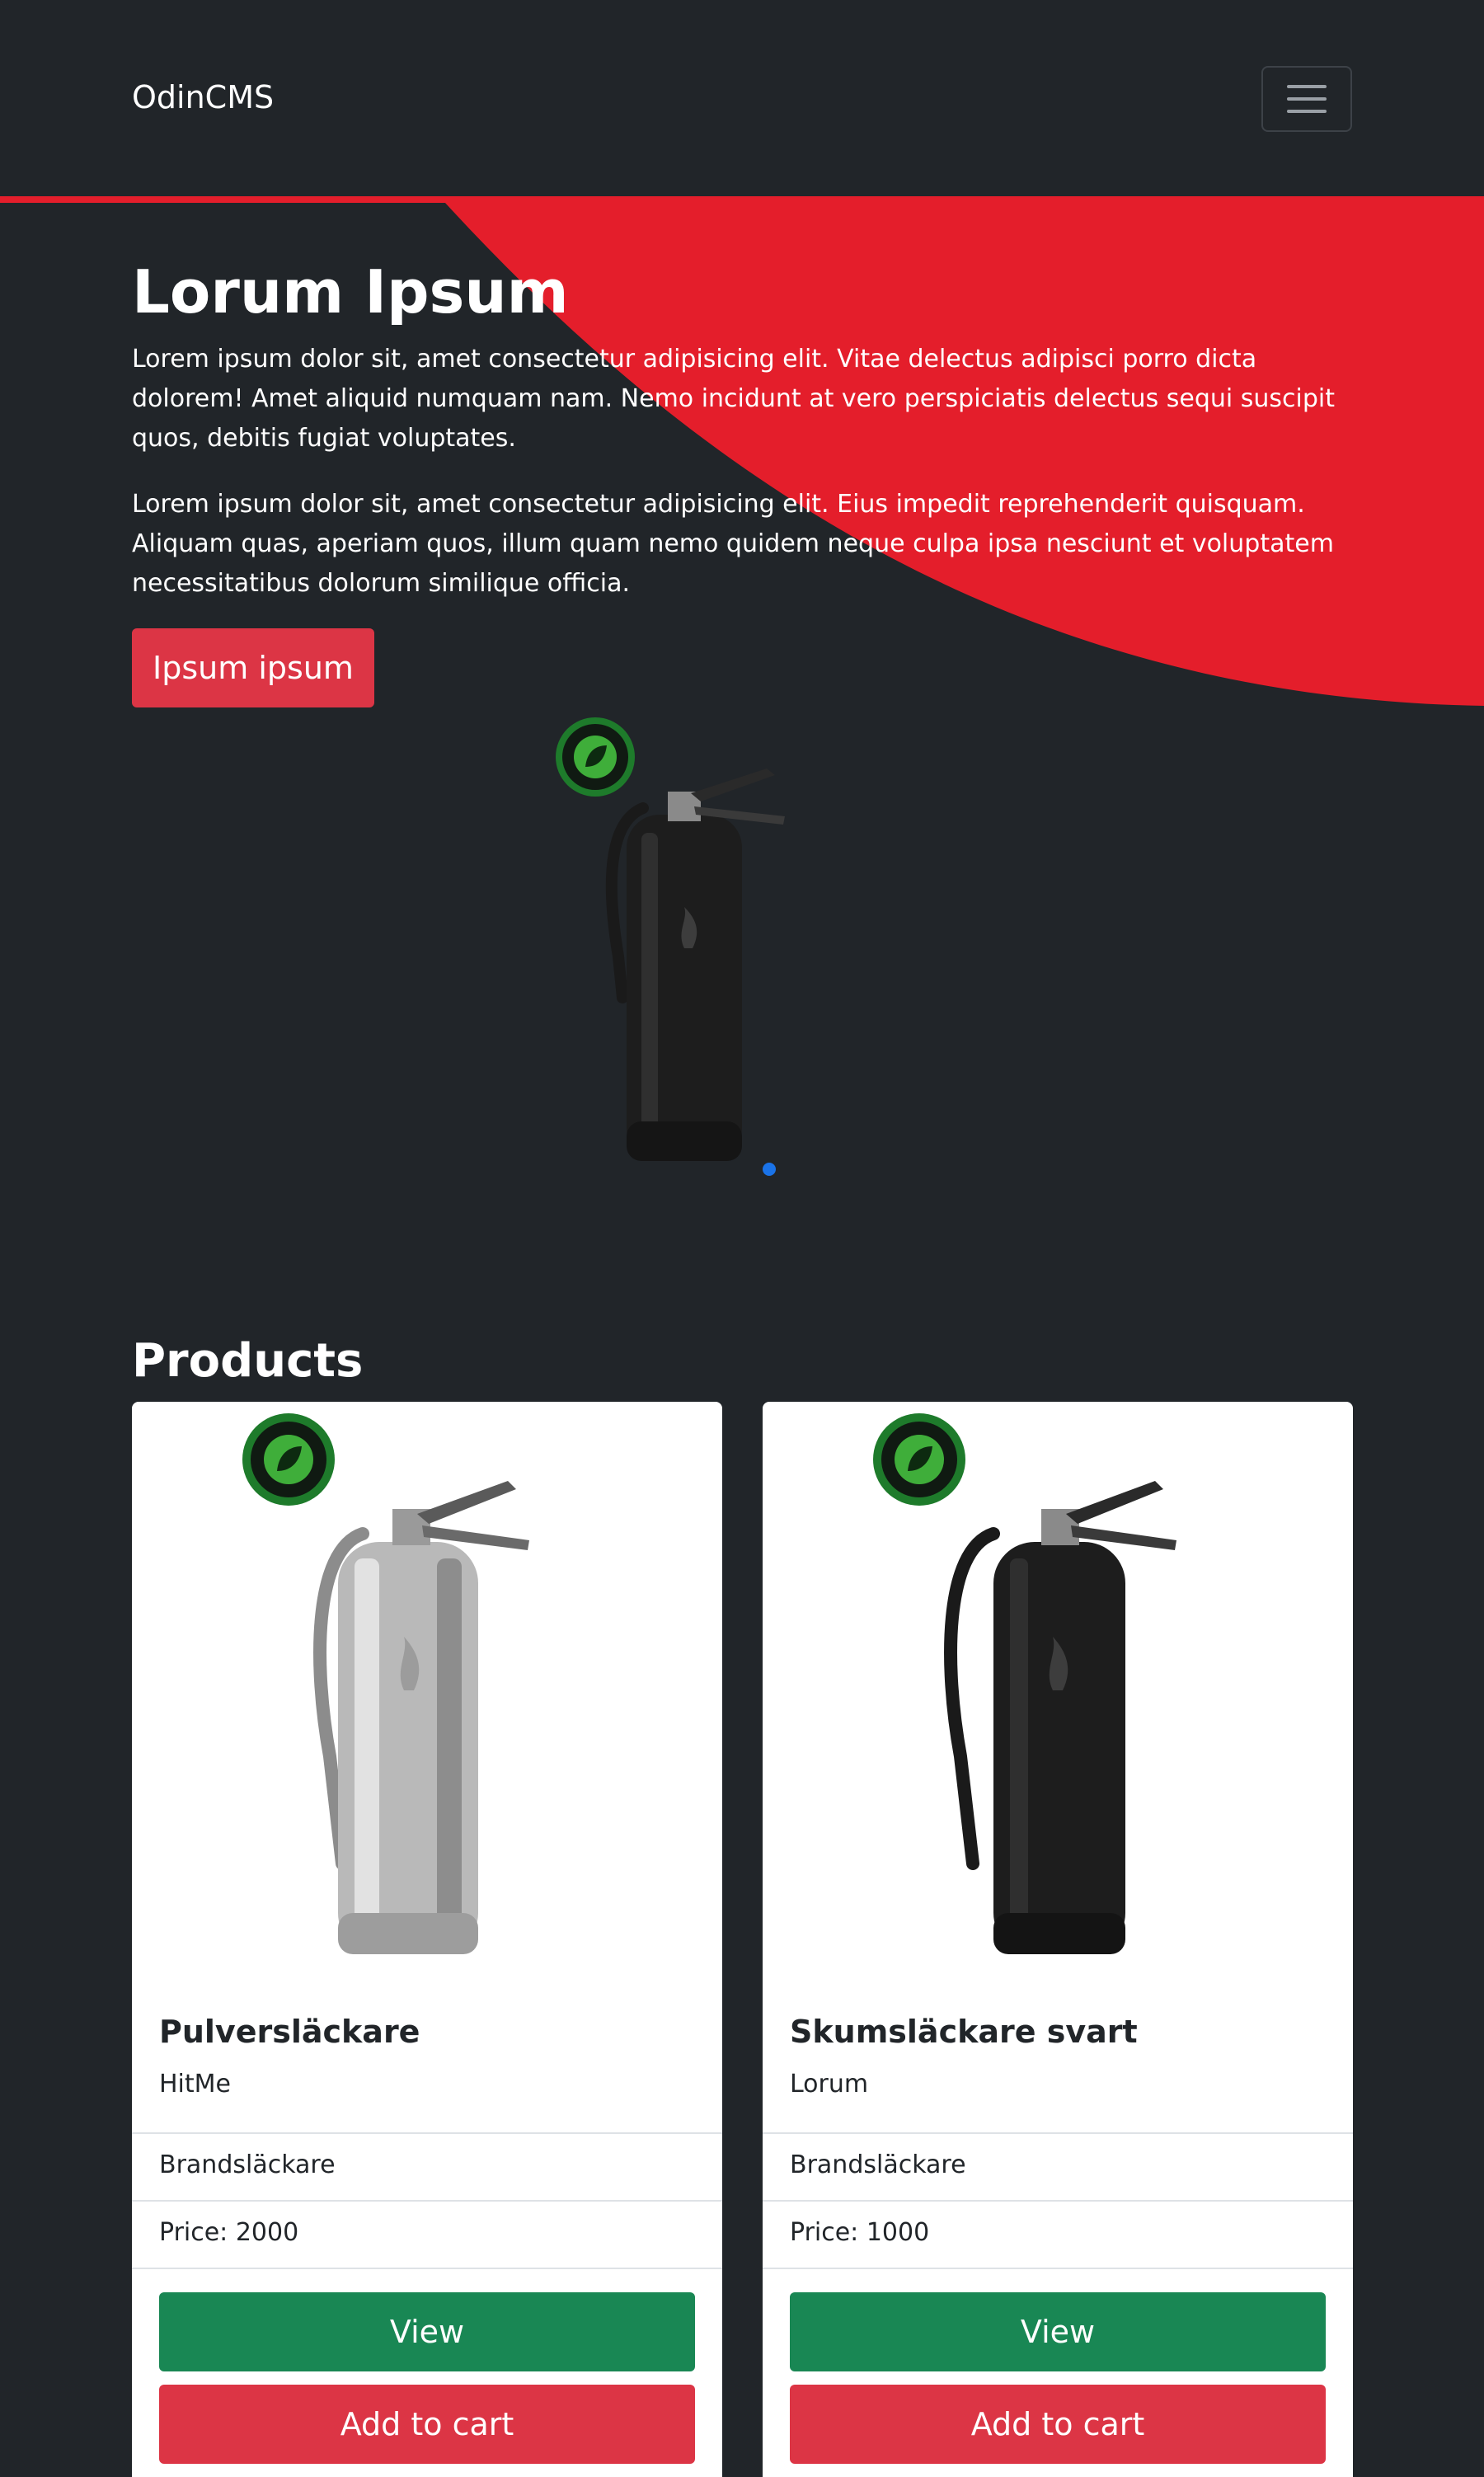 The height and width of the screenshot is (2477, 1484). I want to click on product-name: Pulversläckare, so click(289, 2032).